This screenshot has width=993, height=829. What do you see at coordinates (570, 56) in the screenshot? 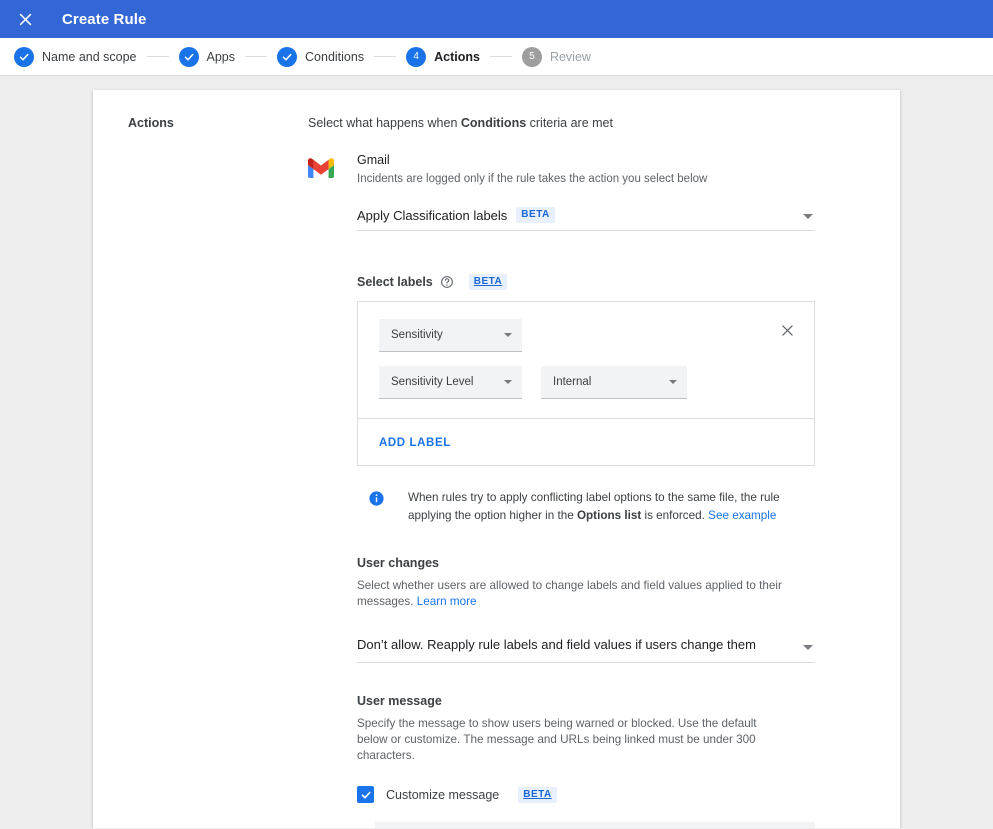
I see `stepper-label: Review` at bounding box center [570, 56].